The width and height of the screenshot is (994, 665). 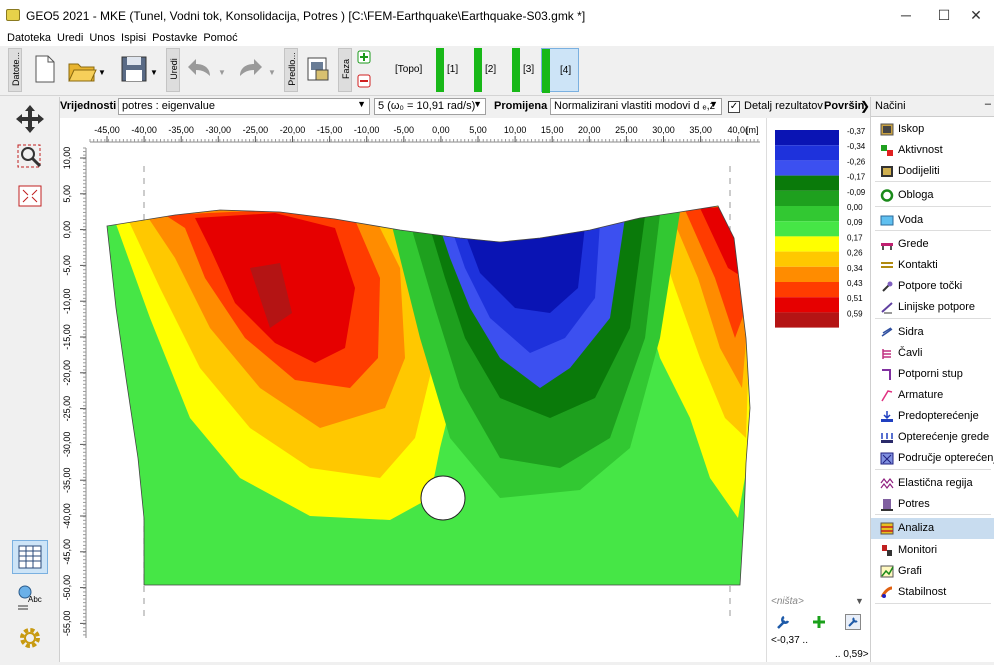 I want to click on phase-2: [2], so click(x=489, y=70).